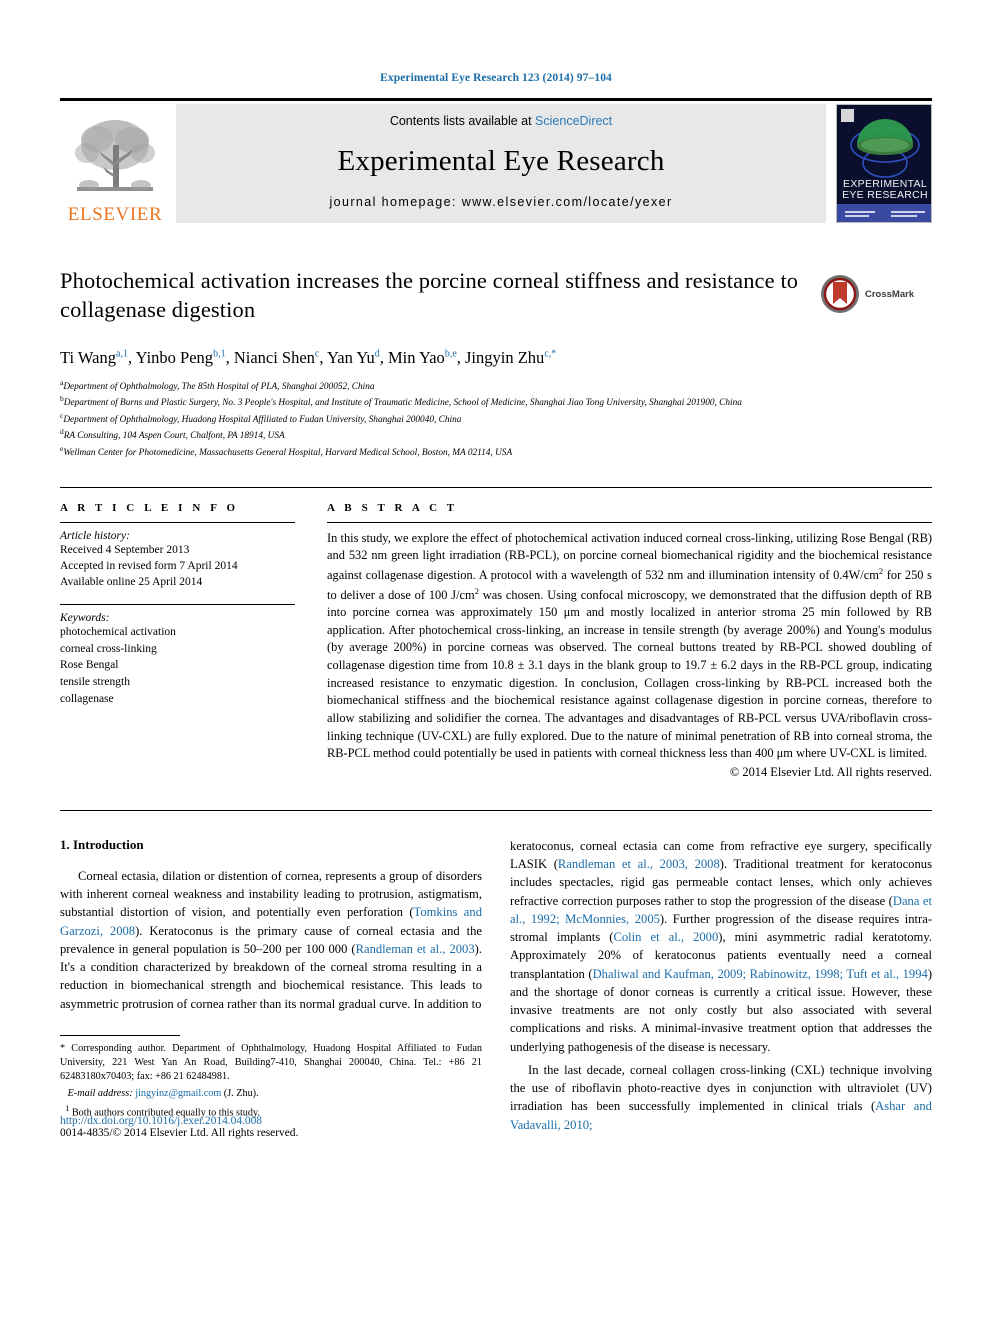 This screenshot has height=1323, width=992. Describe the element at coordinates (100, 1093) in the screenshot. I see `email-label: E-mail address:` at that location.